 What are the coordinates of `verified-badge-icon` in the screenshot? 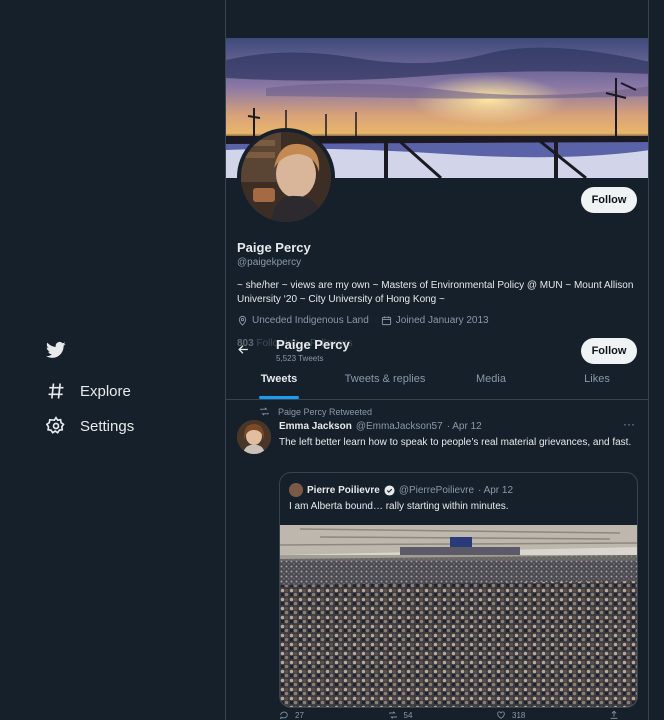 It's located at (389, 490).